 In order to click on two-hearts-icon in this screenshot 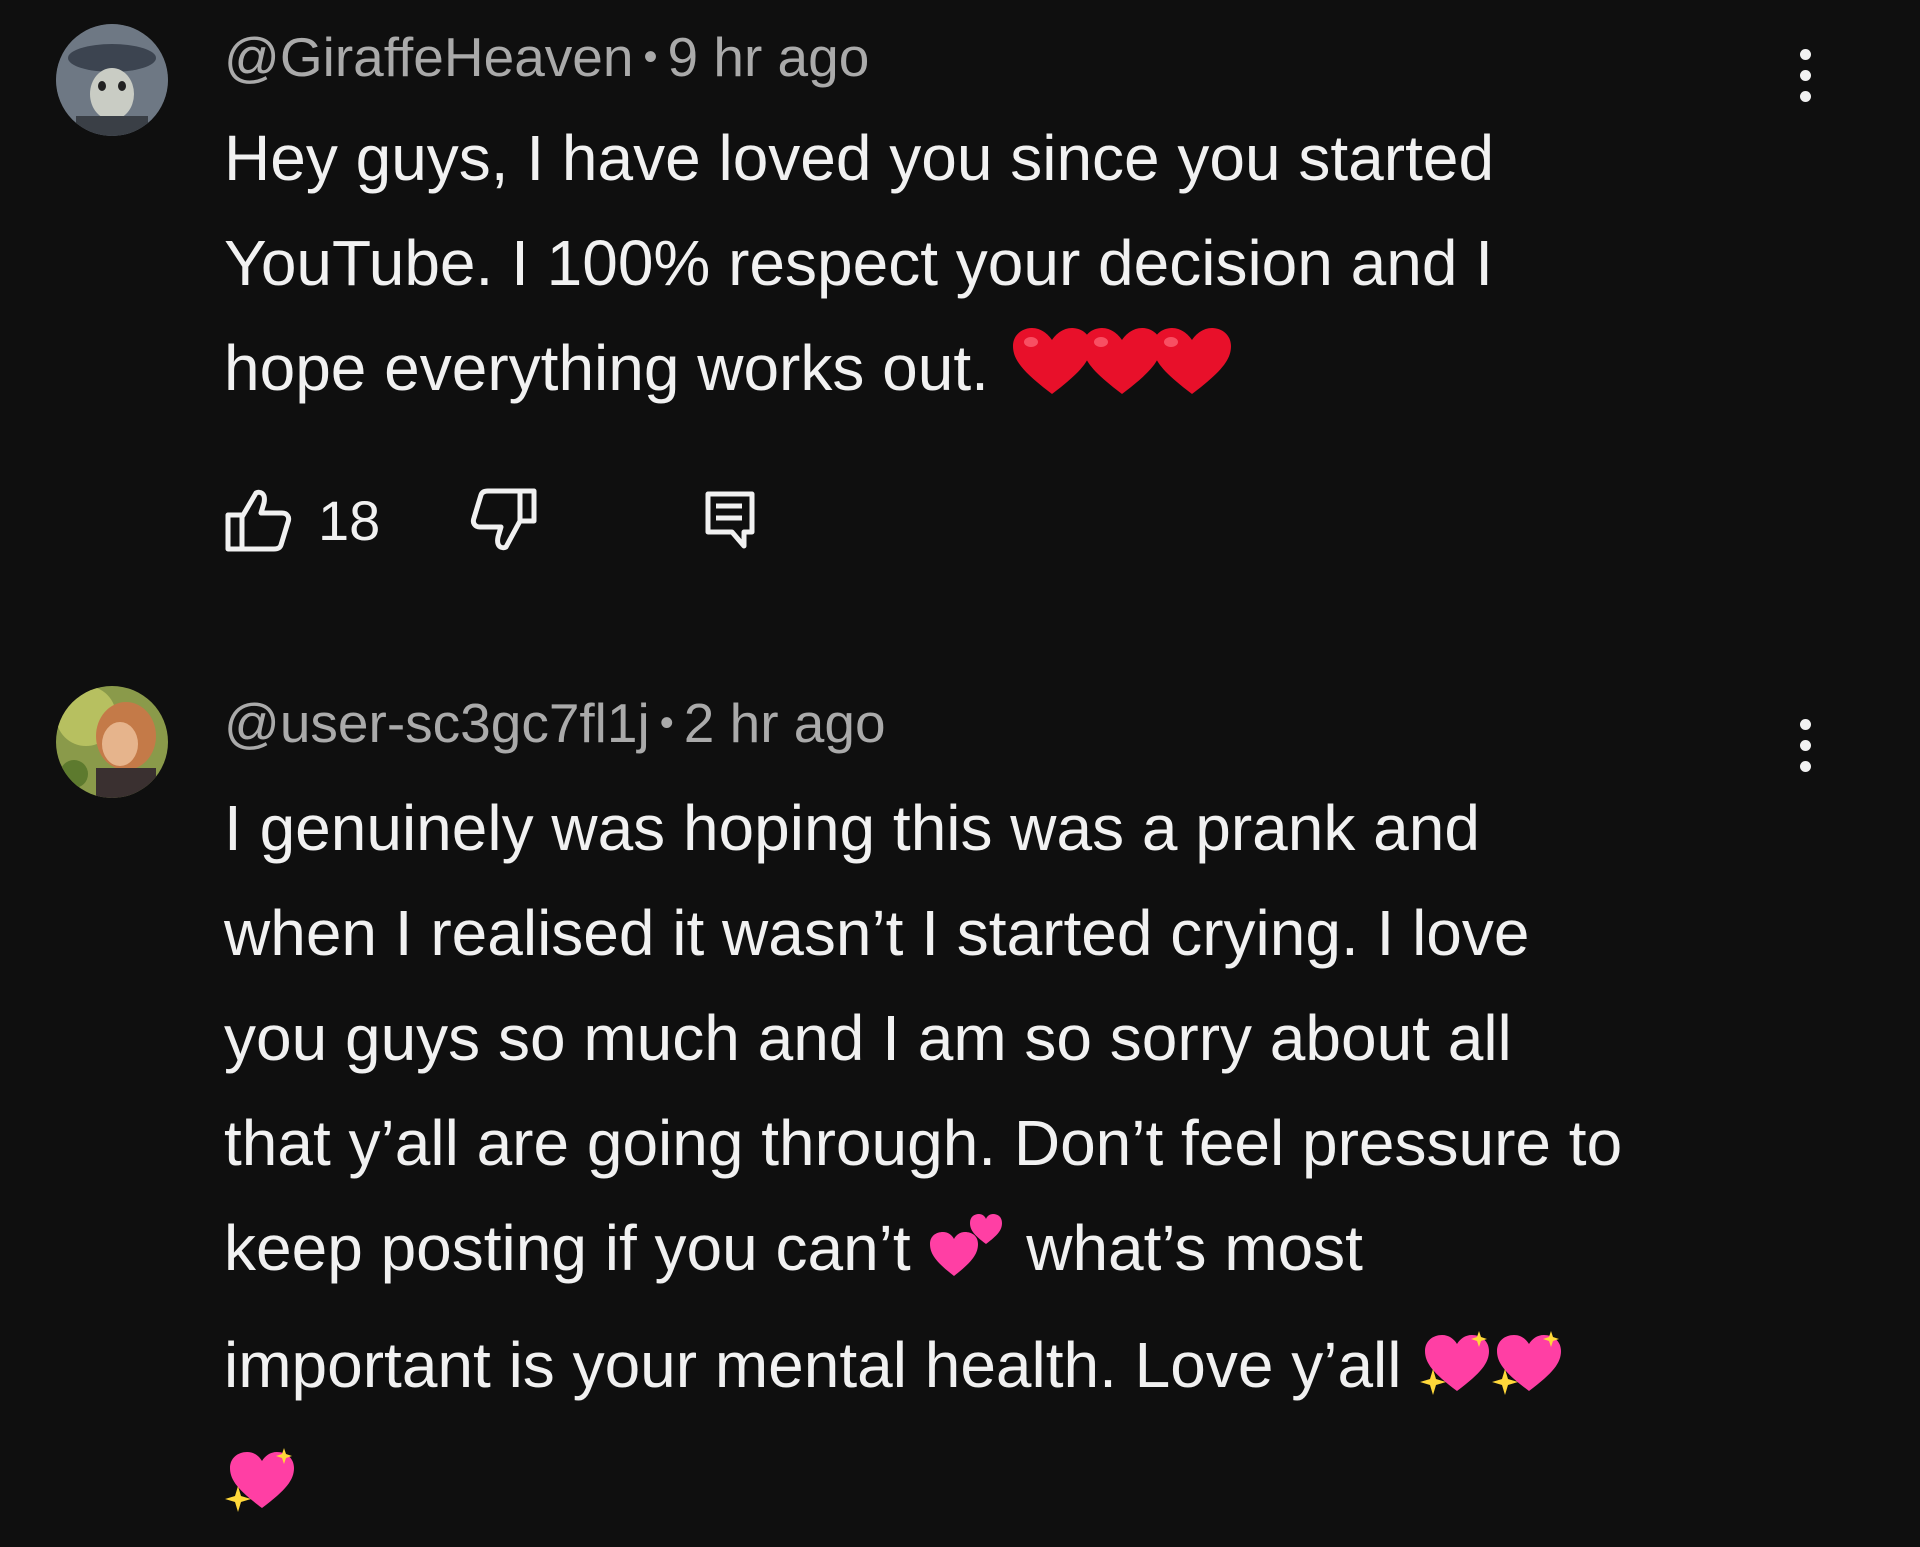, I will do `click(968, 1260)`.